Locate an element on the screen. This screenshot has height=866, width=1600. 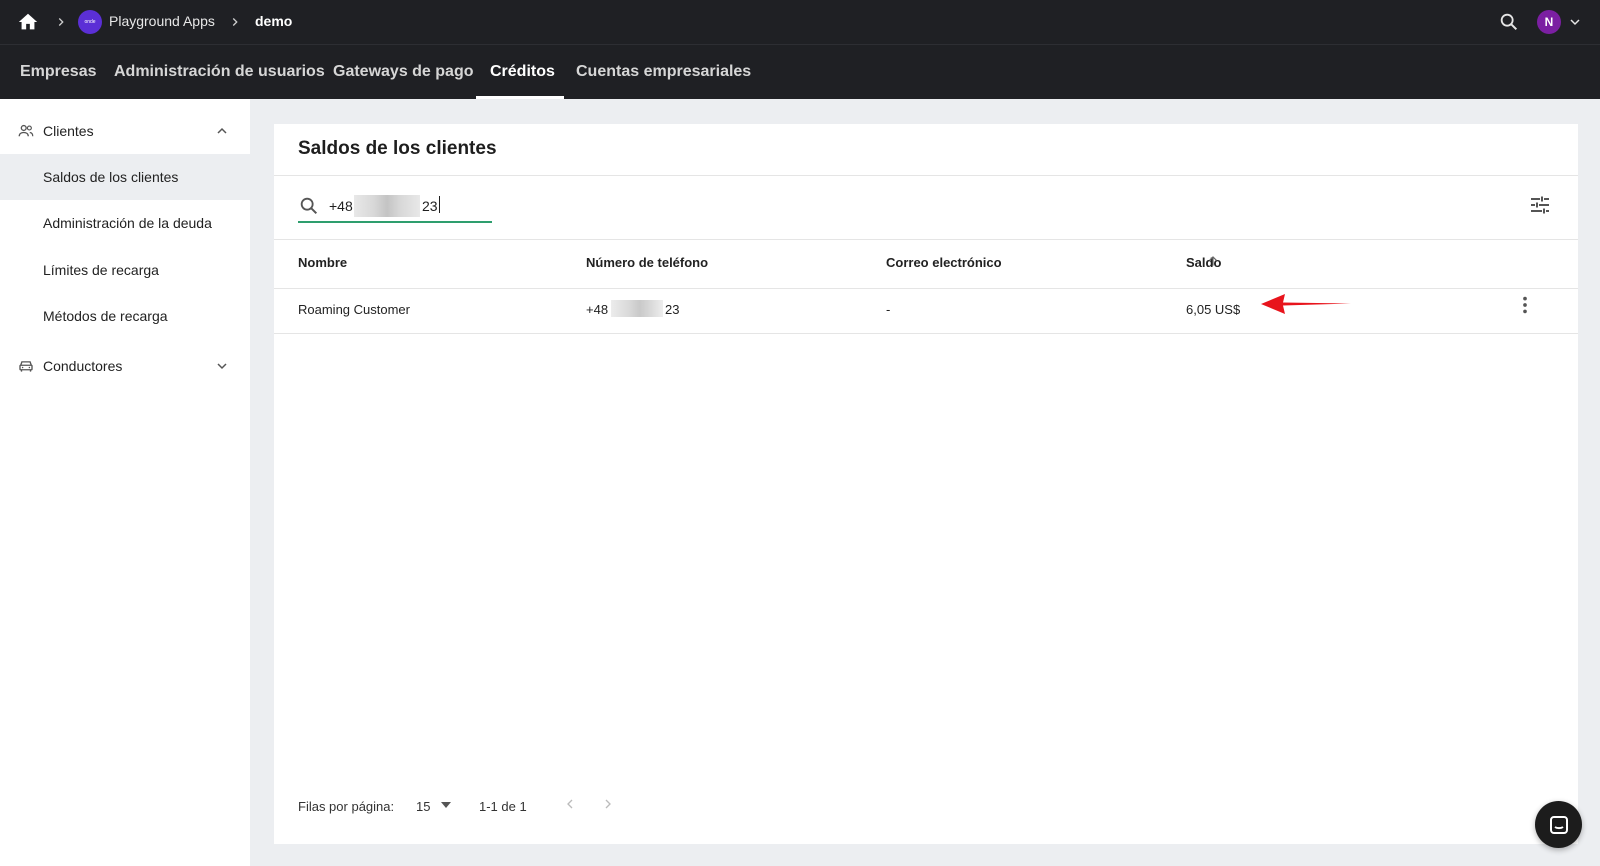
column-header-correo: Correo electrónico is located at coordinates (944, 262).